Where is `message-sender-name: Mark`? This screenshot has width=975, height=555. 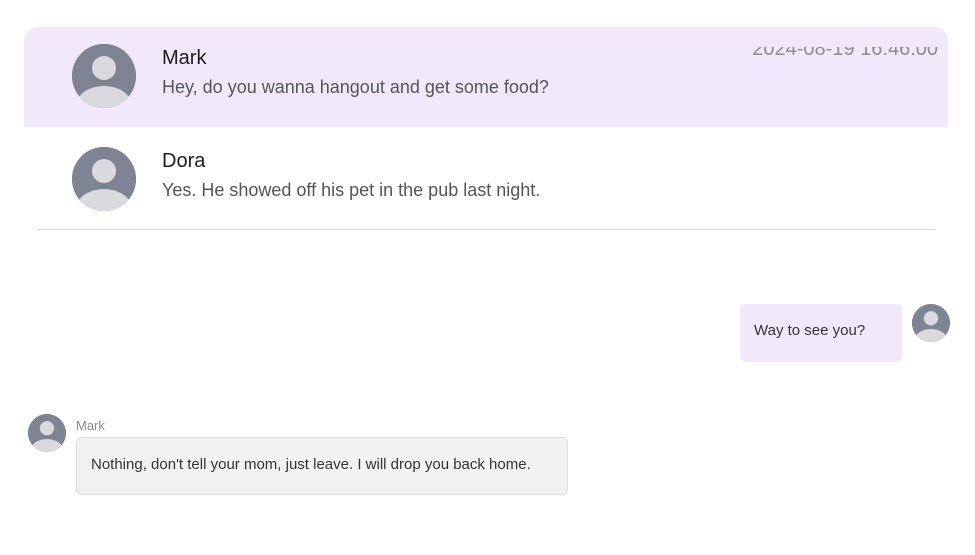 message-sender-name: Mark is located at coordinates (90, 425).